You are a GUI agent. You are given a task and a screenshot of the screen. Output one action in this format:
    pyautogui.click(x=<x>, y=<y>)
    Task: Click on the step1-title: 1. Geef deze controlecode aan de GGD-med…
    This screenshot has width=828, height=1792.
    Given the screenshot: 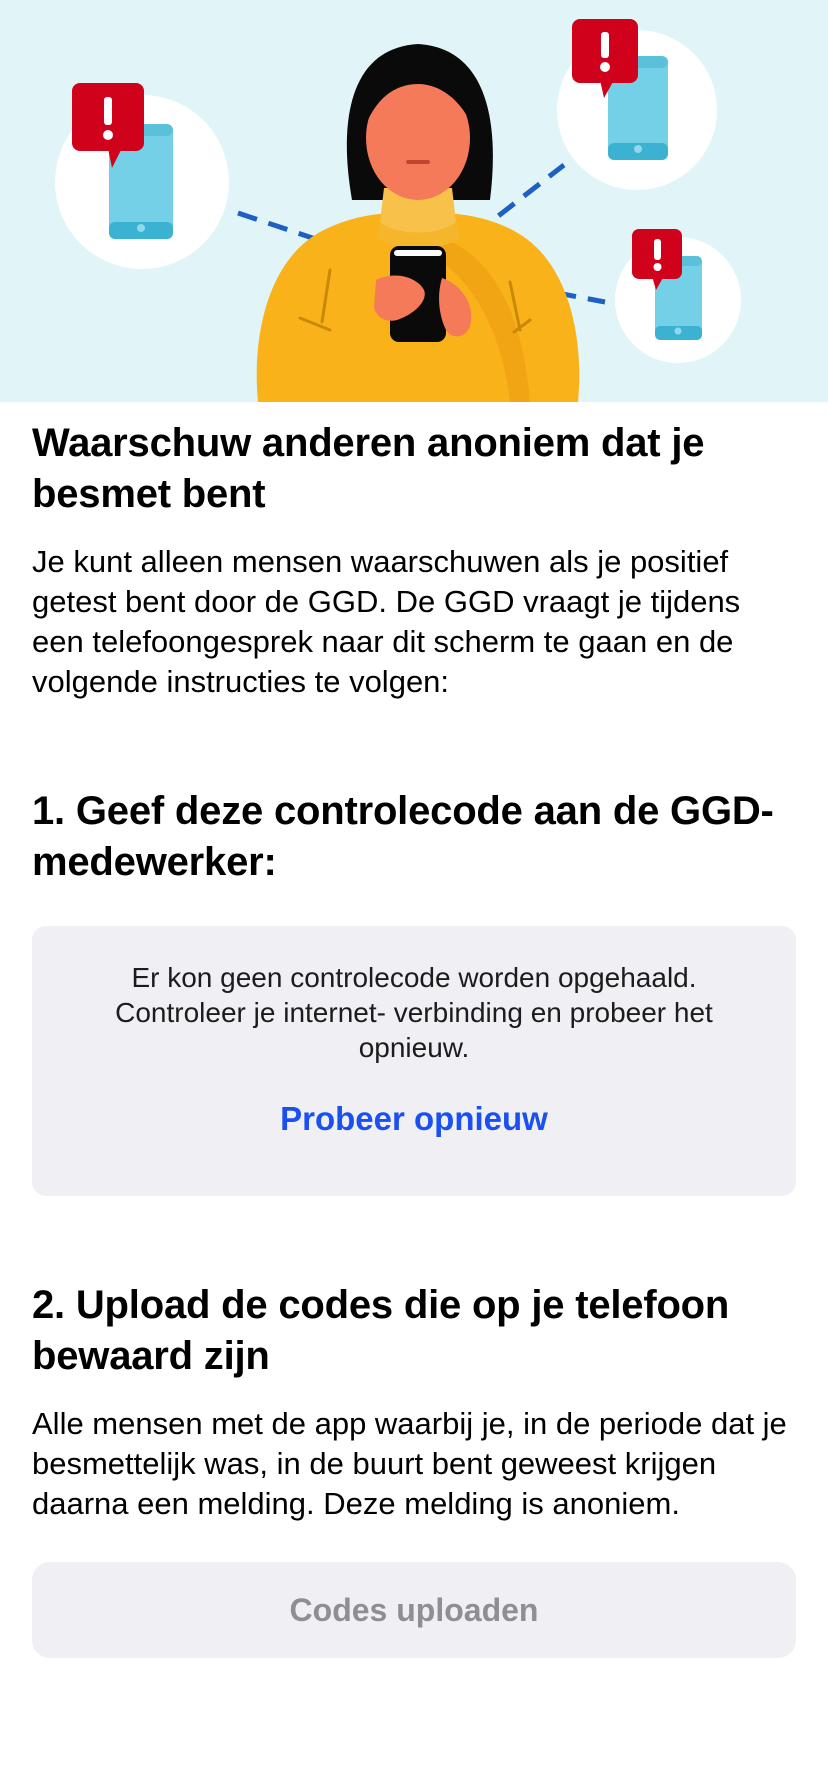 What is the action you would take?
    pyautogui.click(x=403, y=836)
    